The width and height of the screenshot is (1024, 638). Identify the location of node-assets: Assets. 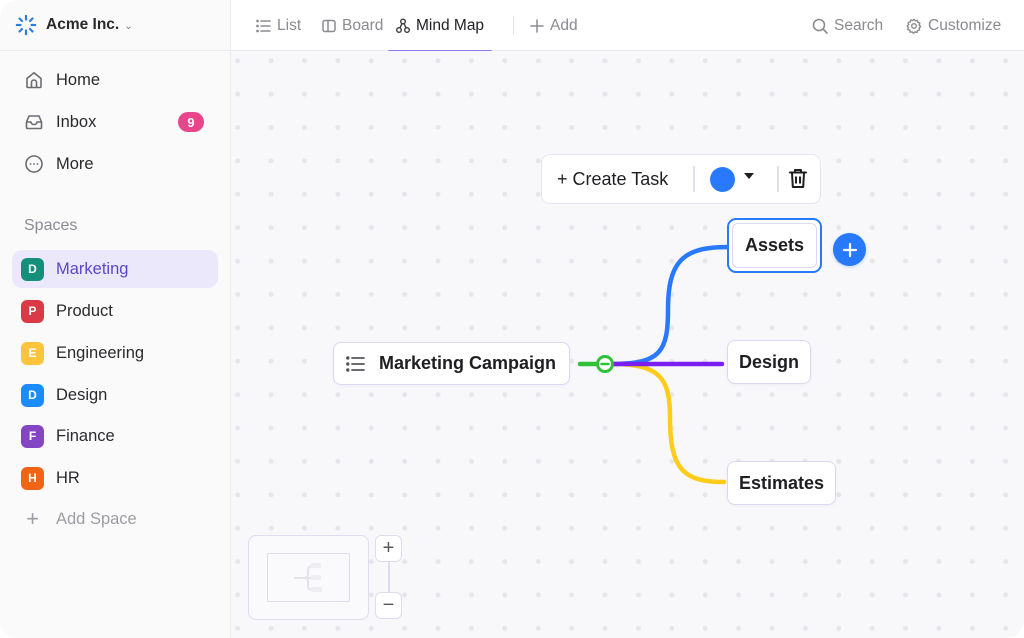
(774, 245).